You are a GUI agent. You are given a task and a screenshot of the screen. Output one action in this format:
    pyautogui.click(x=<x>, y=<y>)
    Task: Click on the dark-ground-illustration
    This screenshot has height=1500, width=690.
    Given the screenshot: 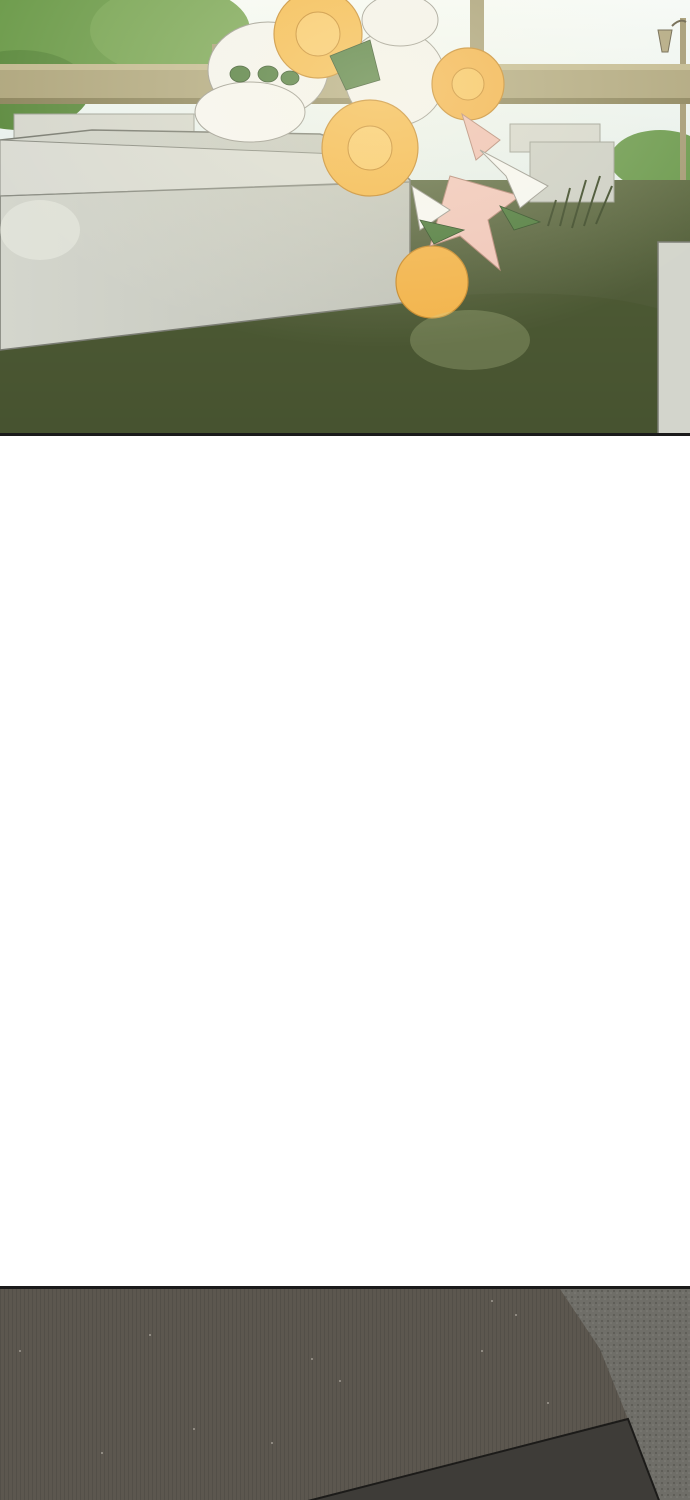 What is the action you would take?
    pyautogui.click(x=345, y=1394)
    